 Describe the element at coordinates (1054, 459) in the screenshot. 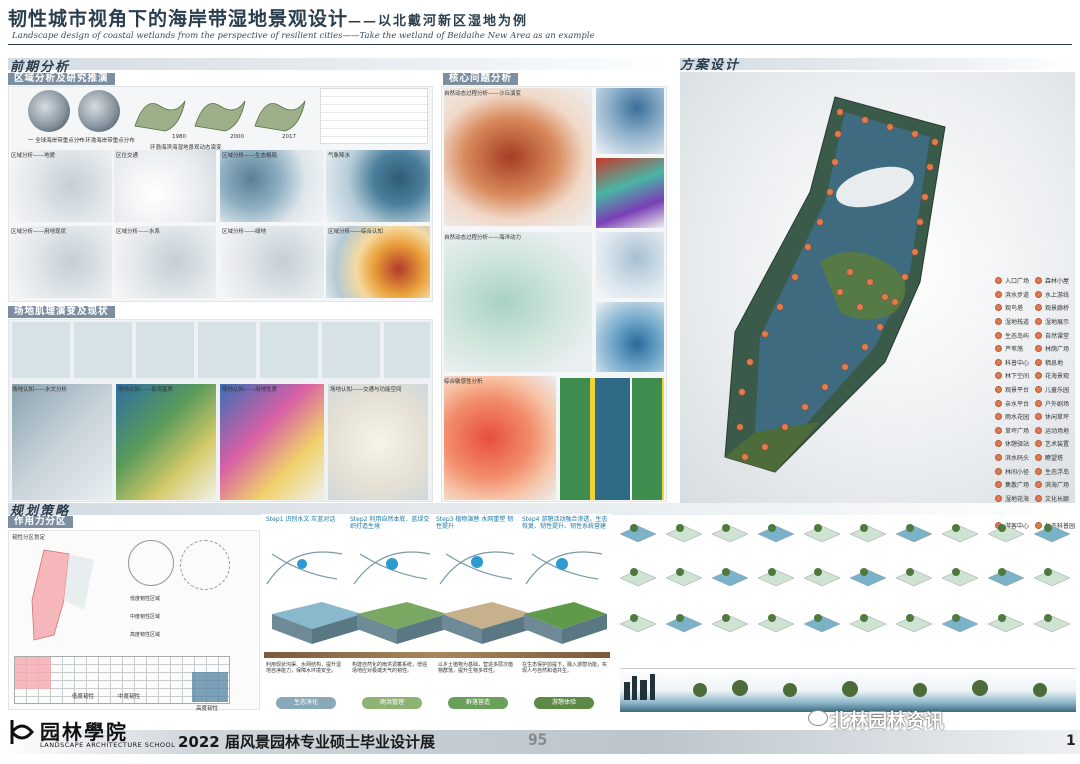

I see `legend-label: 瞭望塔` at that location.